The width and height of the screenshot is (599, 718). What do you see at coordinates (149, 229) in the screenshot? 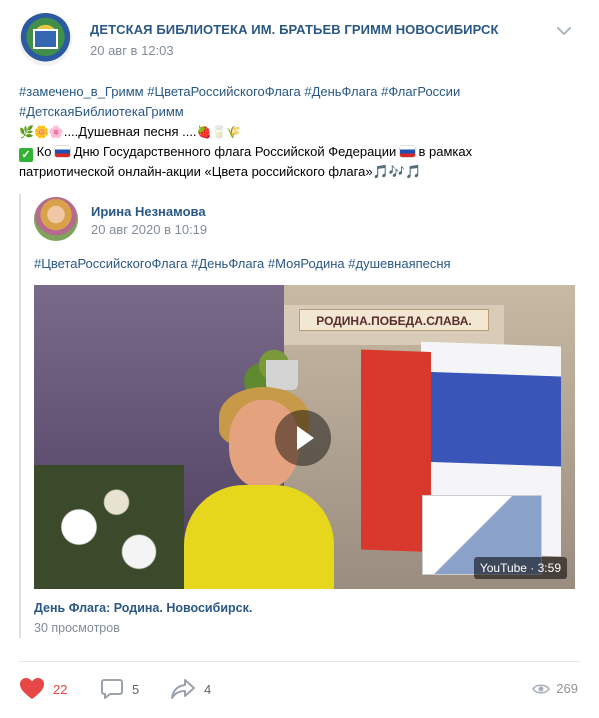
I see `repost-date: 20 авг 2020 в 10:19` at bounding box center [149, 229].